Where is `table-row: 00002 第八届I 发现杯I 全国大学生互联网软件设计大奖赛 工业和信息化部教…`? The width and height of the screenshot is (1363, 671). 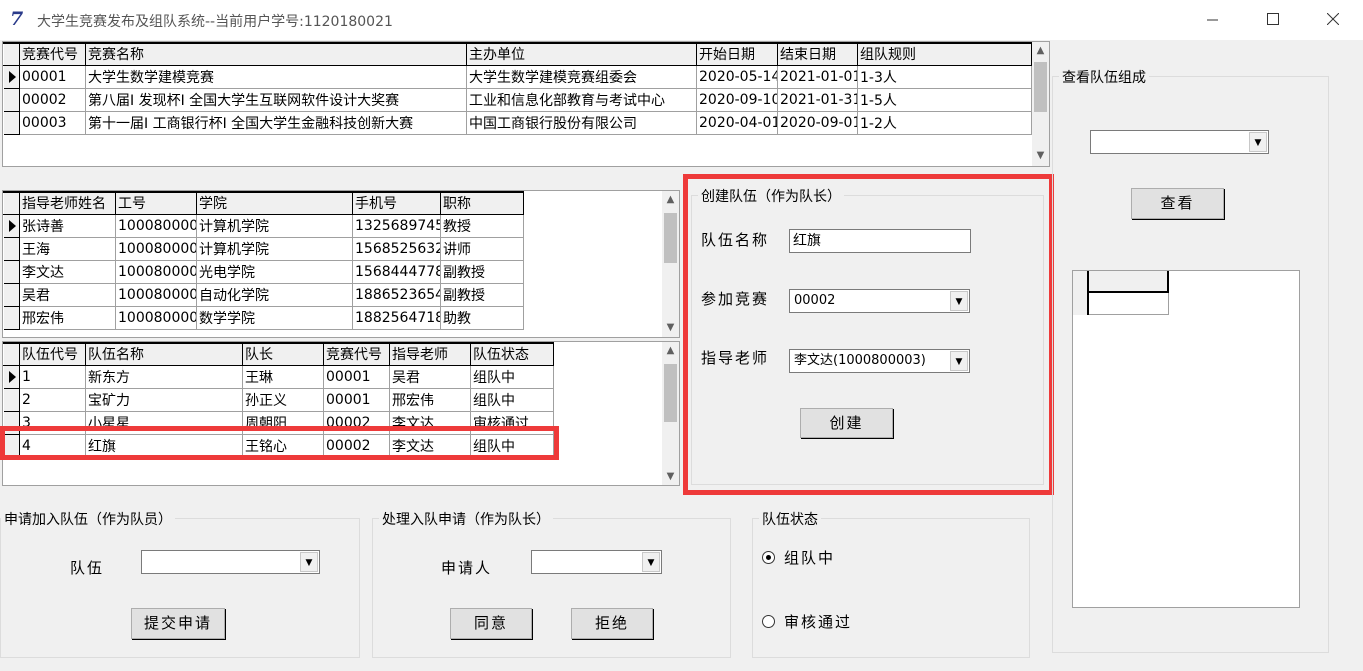 table-row: 00002 第八届I 发现杯I 全国大学生互联网软件设计大奖赛 工业和信息化部教… is located at coordinates (517, 100).